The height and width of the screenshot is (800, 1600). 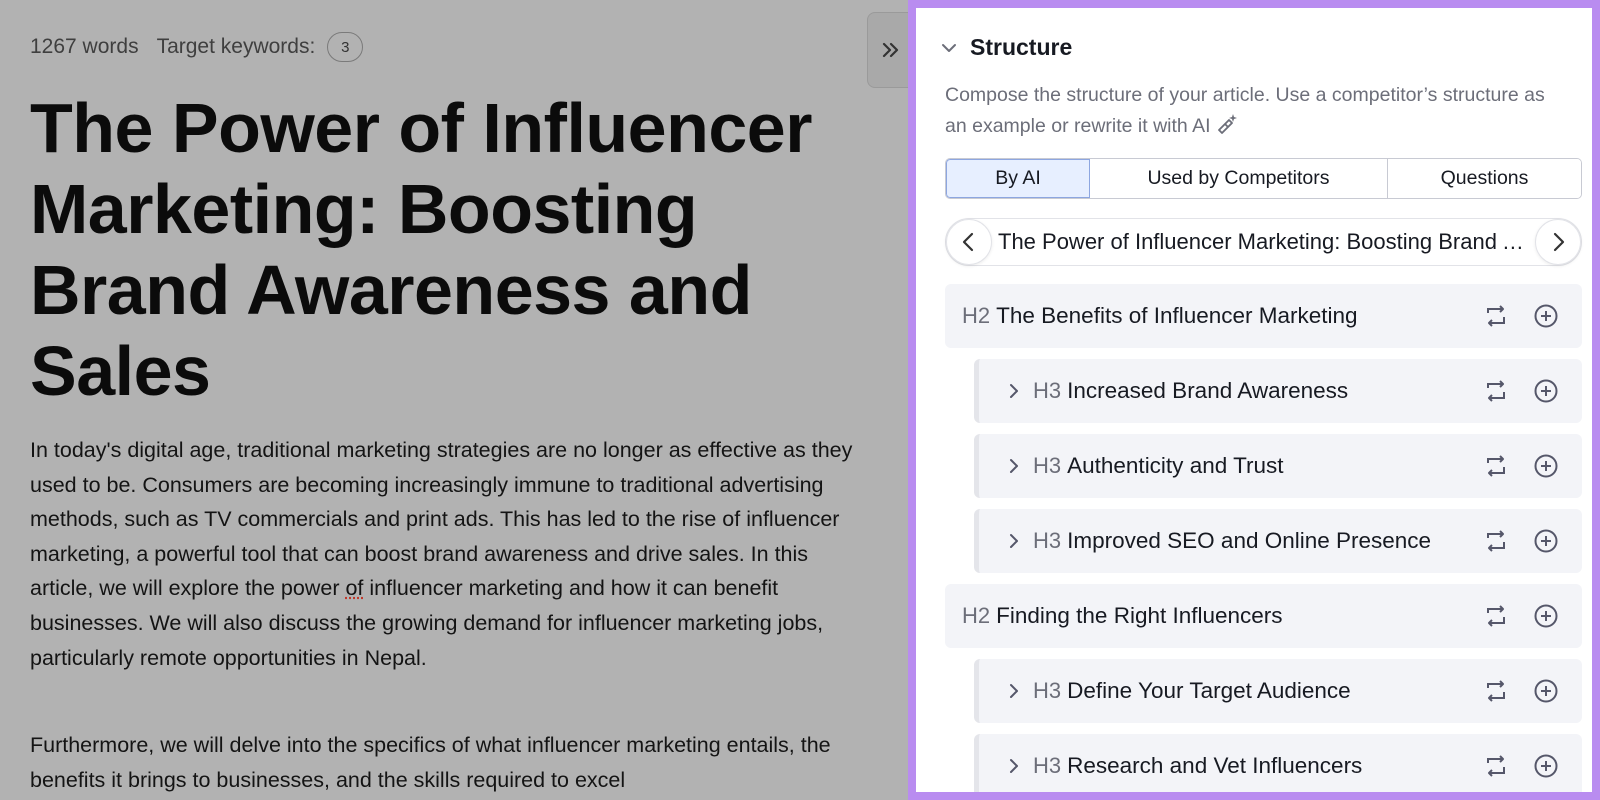 I want to click on outline-item-h3: H3 Authenticity and Trust, so click(x=1278, y=466).